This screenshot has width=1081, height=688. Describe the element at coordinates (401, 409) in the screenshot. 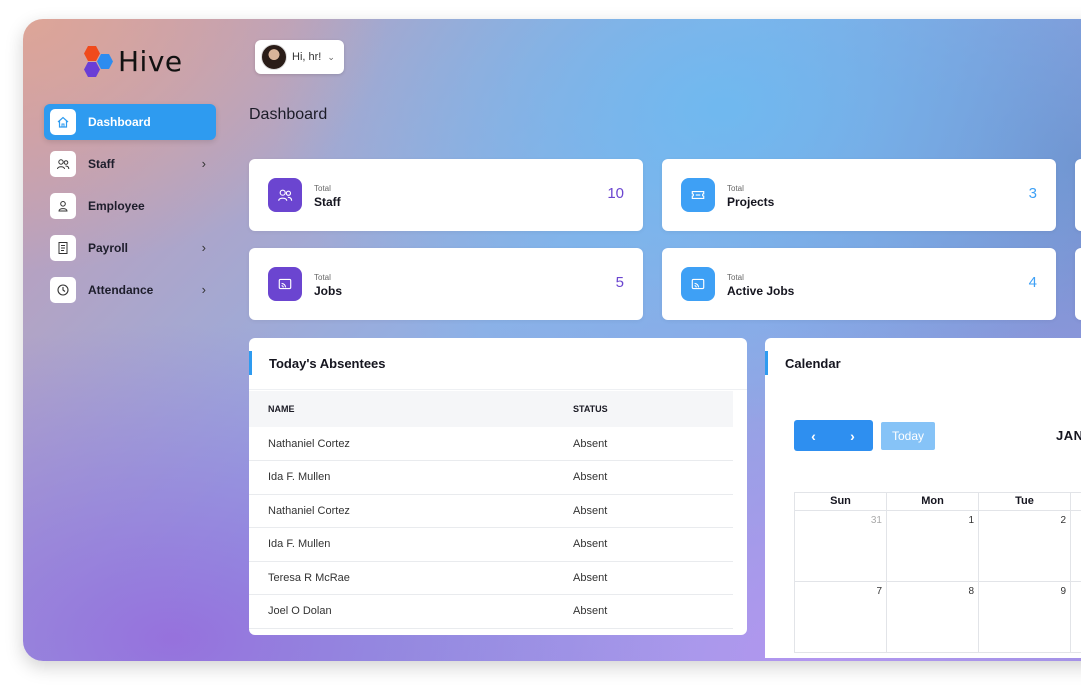

I see `column-header-name: NAME` at that location.